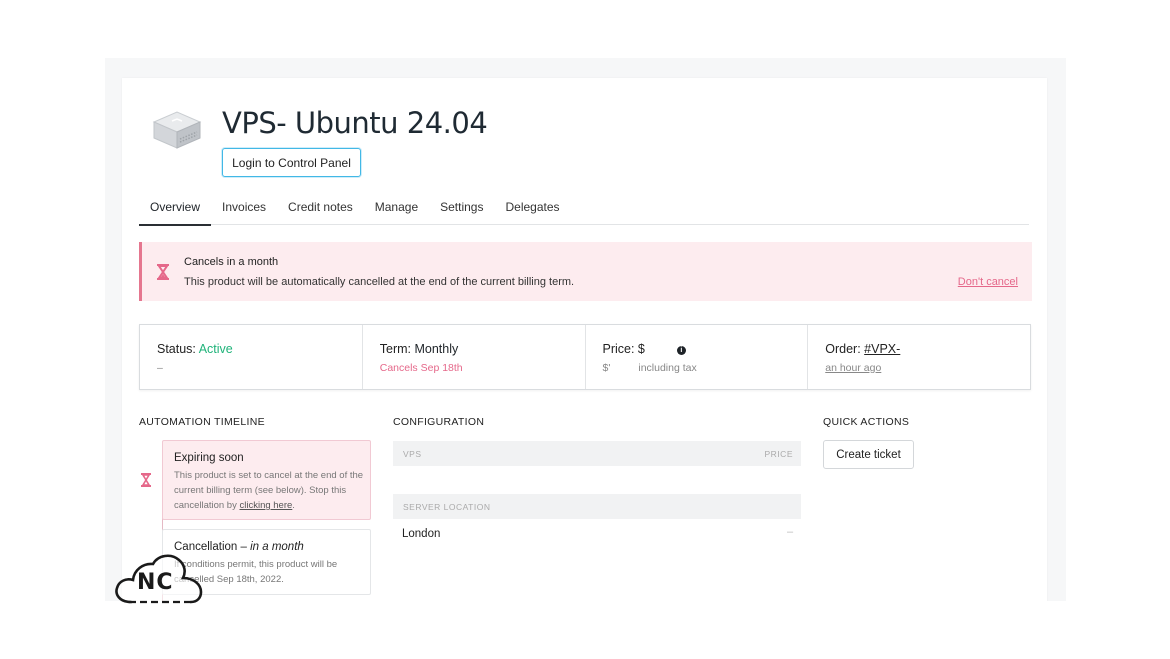 The height and width of the screenshot is (659, 1170). What do you see at coordinates (395, 349) in the screenshot?
I see `term-label: Term:` at bounding box center [395, 349].